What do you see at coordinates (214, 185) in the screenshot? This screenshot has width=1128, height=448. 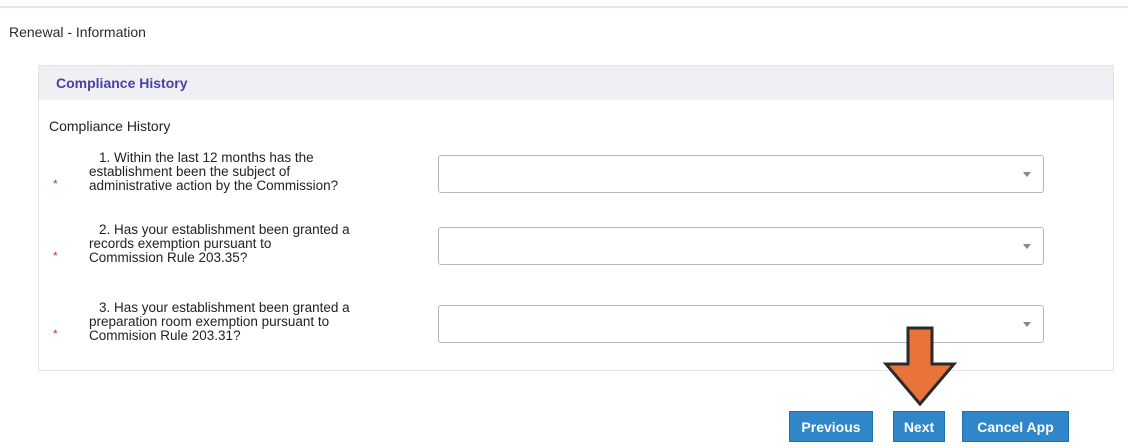 I see `question-1-line-3: administrative action by the Commission?` at bounding box center [214, 185].